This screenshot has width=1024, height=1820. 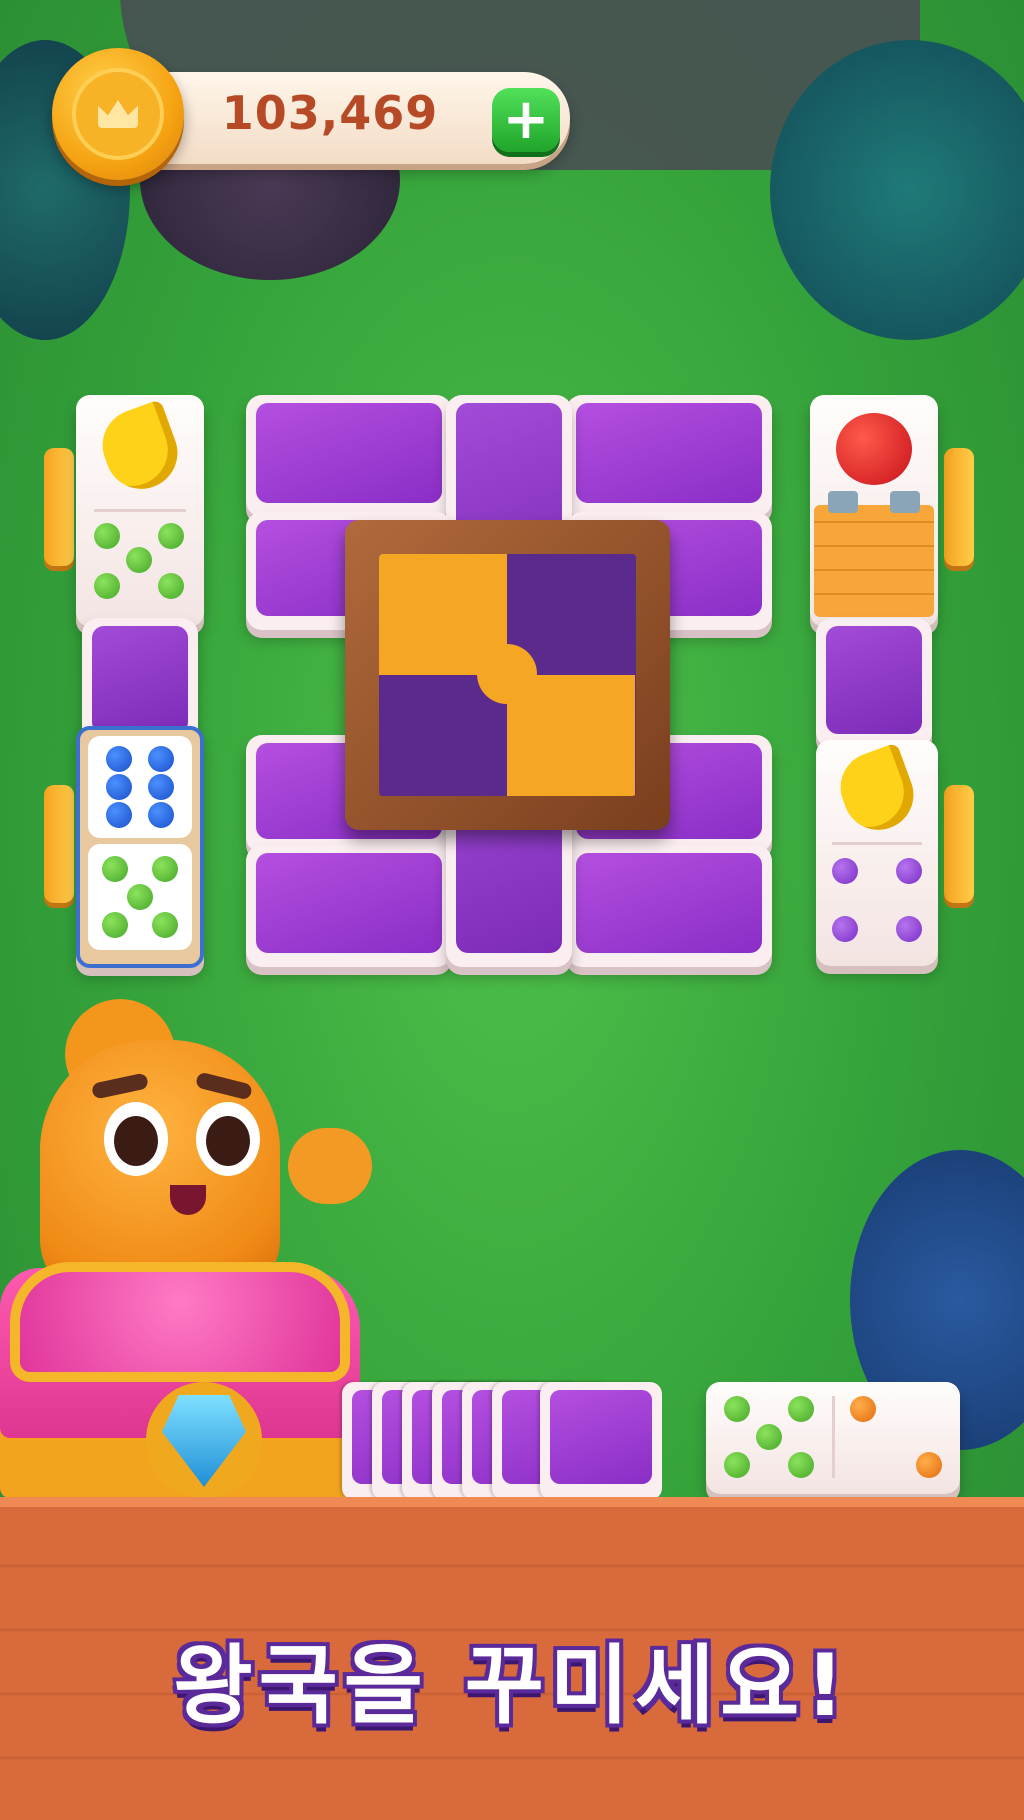 I want to click on purple-tile-right-connector, so click(x=874, y=683).